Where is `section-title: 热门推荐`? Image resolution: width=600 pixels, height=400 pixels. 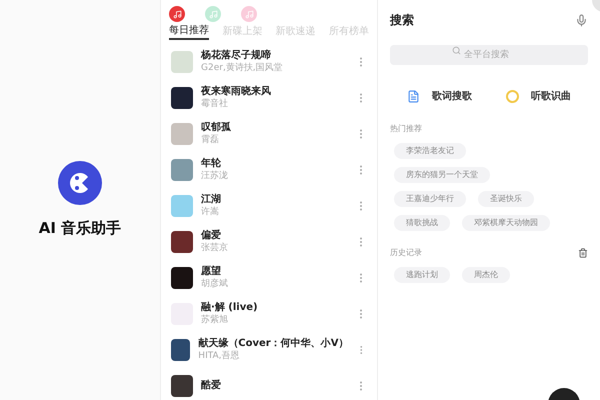 section-title: 热门推荐 is located at coordinates (406, 129).